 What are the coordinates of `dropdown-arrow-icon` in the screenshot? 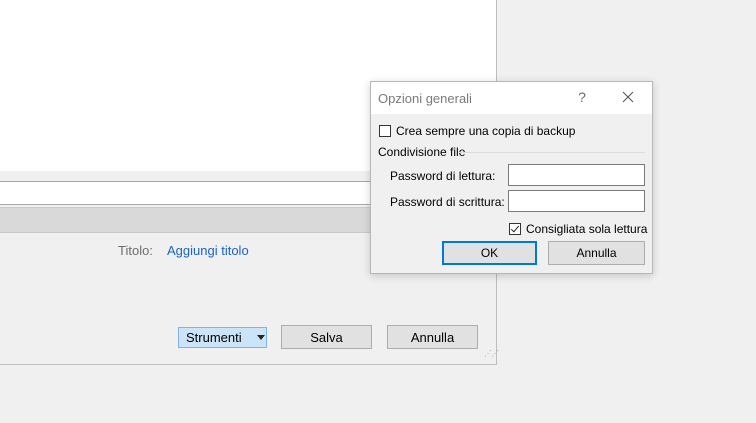 It's located at (261, 337).